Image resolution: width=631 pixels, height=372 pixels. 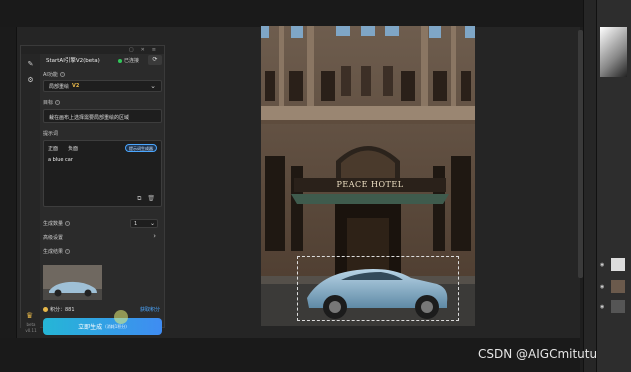 I want to click on ai-function-select: 局部重绘 V2 ⌄, so click(x=102, y=86).